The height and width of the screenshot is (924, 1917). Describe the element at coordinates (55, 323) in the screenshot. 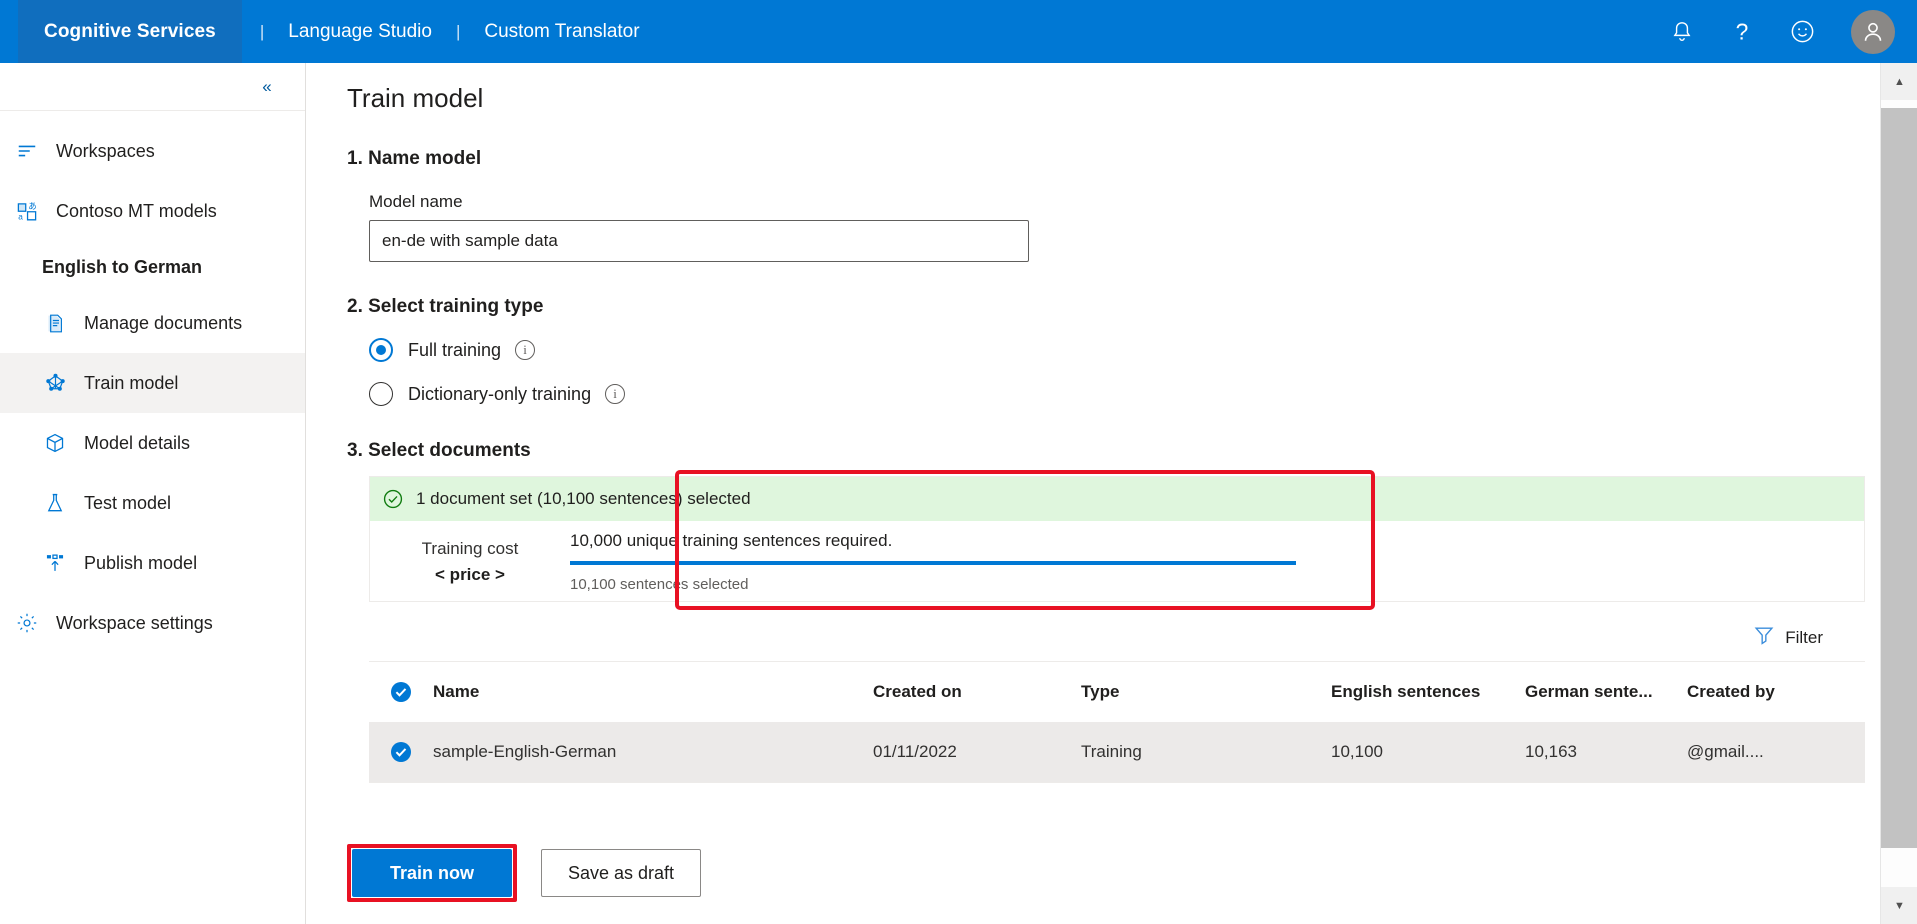

I see `documents-icon` at that location.